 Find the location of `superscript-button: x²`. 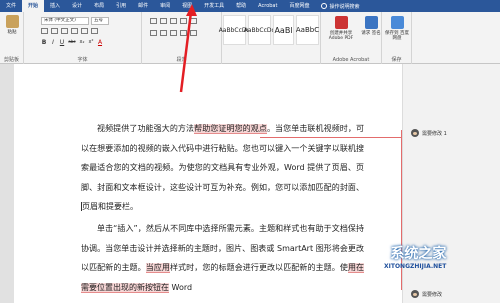

superscript-button: x² is located at coordinates (91, 42).